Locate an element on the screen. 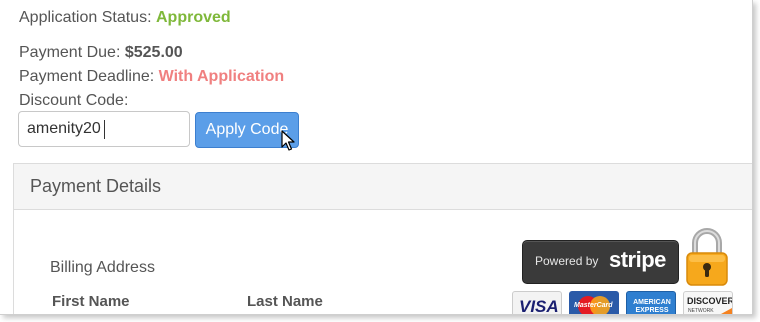 This screenshot has height=322, width=760. payment-deadline-label: Payment Deadline: is located at coordinates (87, 76).